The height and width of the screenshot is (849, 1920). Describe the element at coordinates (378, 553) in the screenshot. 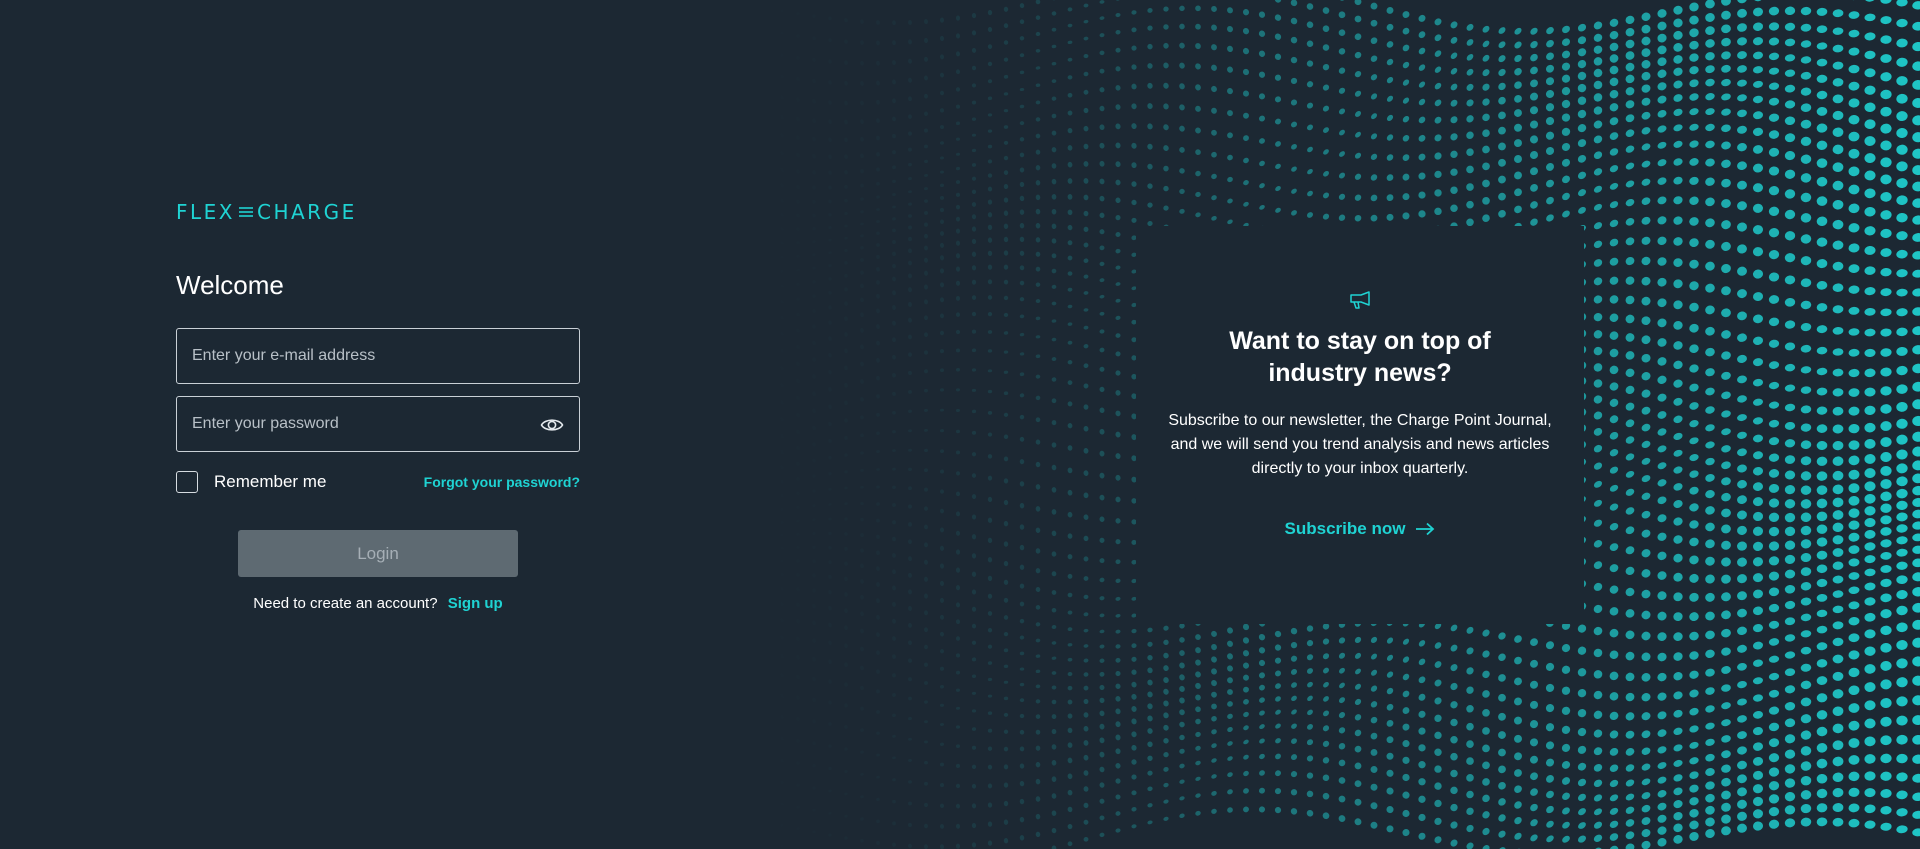

I see `login-button: Login` at that location.